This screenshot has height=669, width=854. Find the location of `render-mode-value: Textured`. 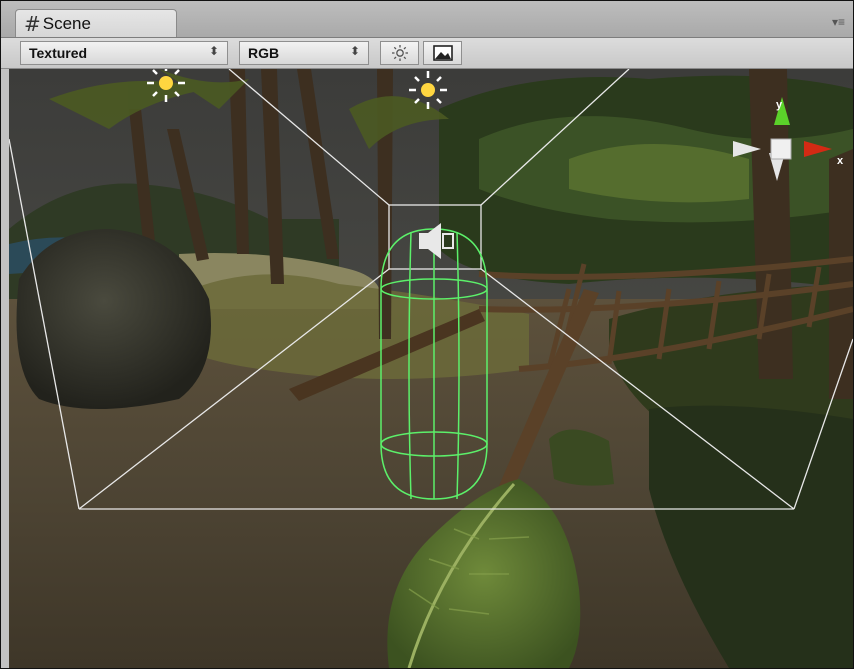

render-mode-value: Textured is located at coordinates (58, 53).